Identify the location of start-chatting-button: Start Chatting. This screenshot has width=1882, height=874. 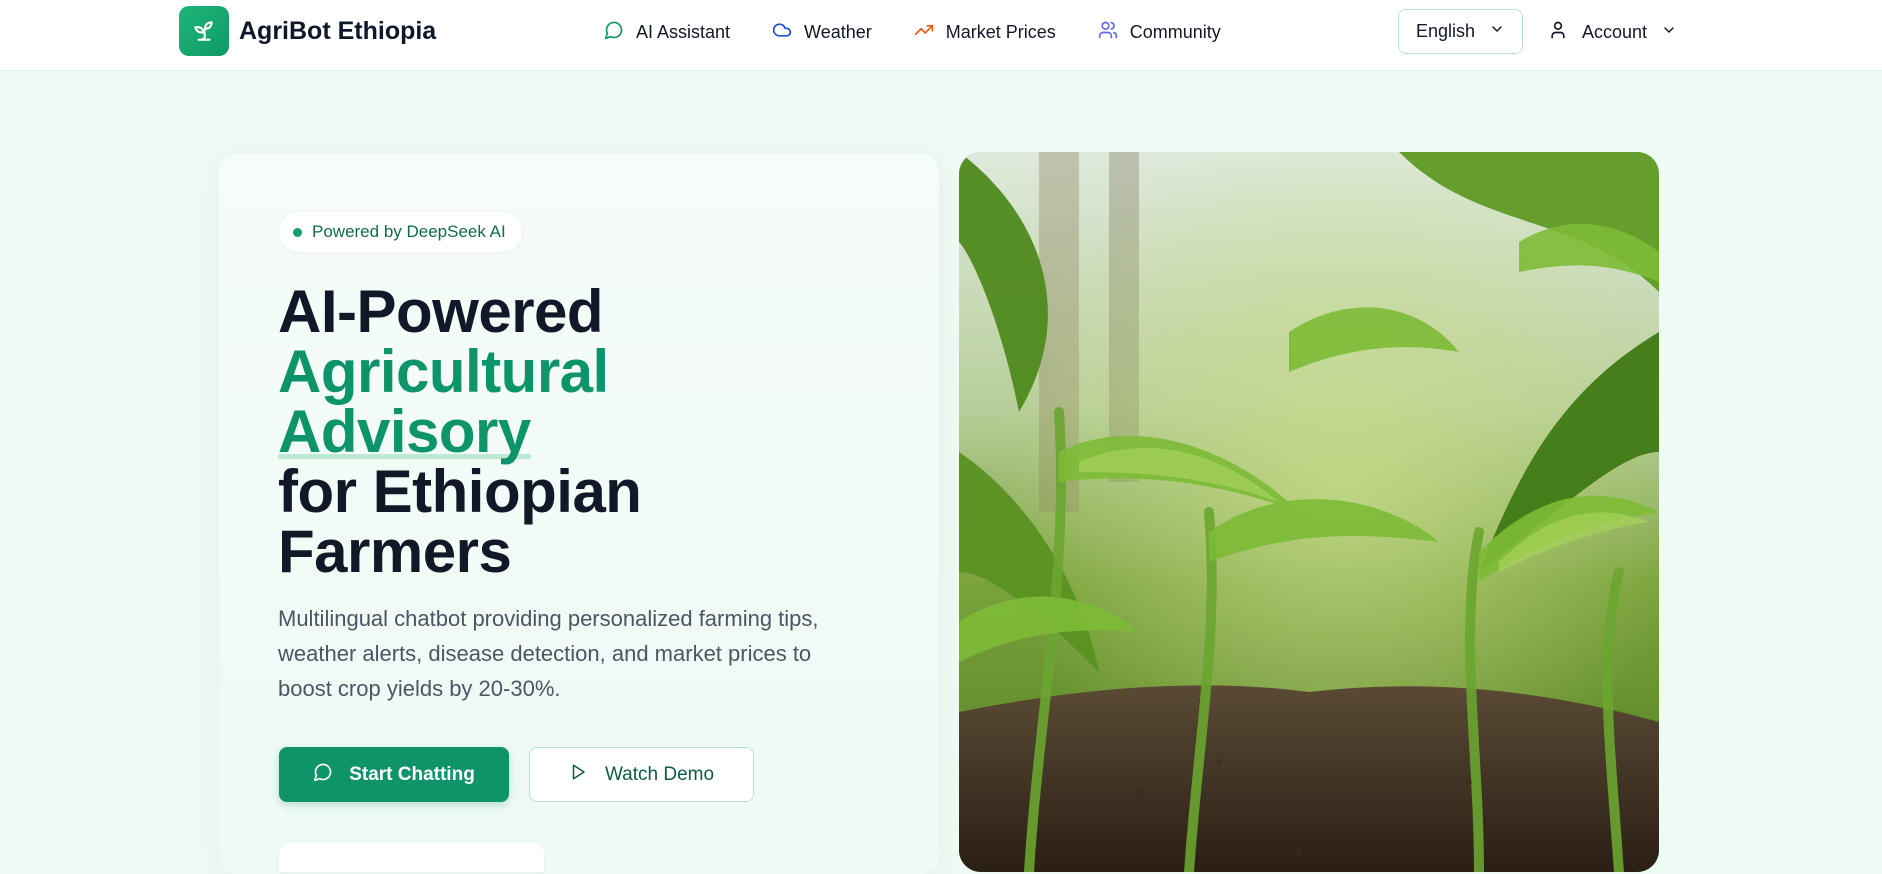
(394, 774).